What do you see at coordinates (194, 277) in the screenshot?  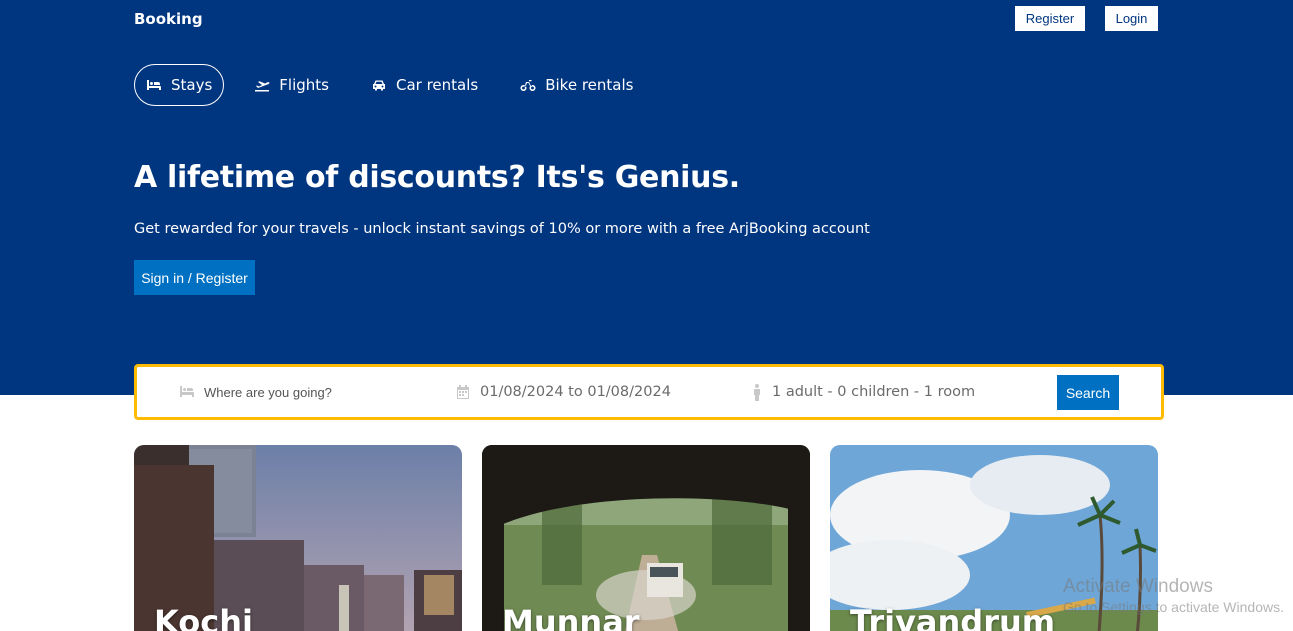 I see `signin-register-button: Sign in / Register` at bounding box center [194, 277].